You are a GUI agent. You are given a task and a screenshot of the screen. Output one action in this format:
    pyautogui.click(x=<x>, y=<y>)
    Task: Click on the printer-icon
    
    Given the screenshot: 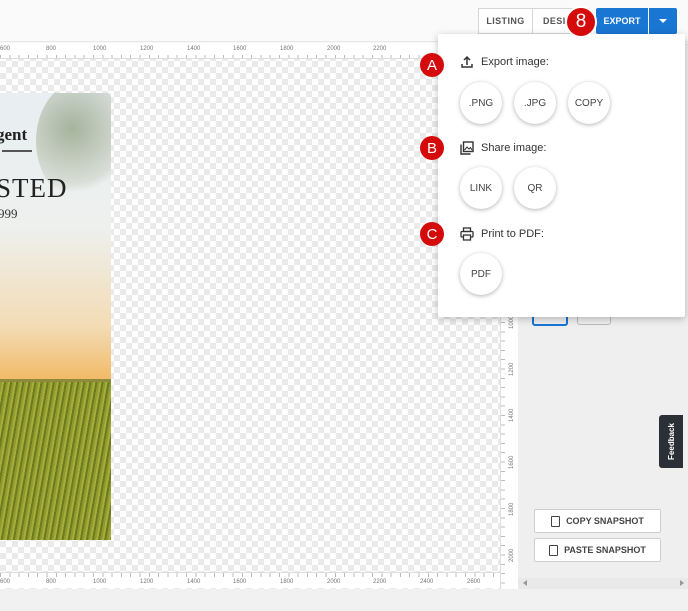 What is the action you would take?
    pyautogui.click(x=467, y=234)
    